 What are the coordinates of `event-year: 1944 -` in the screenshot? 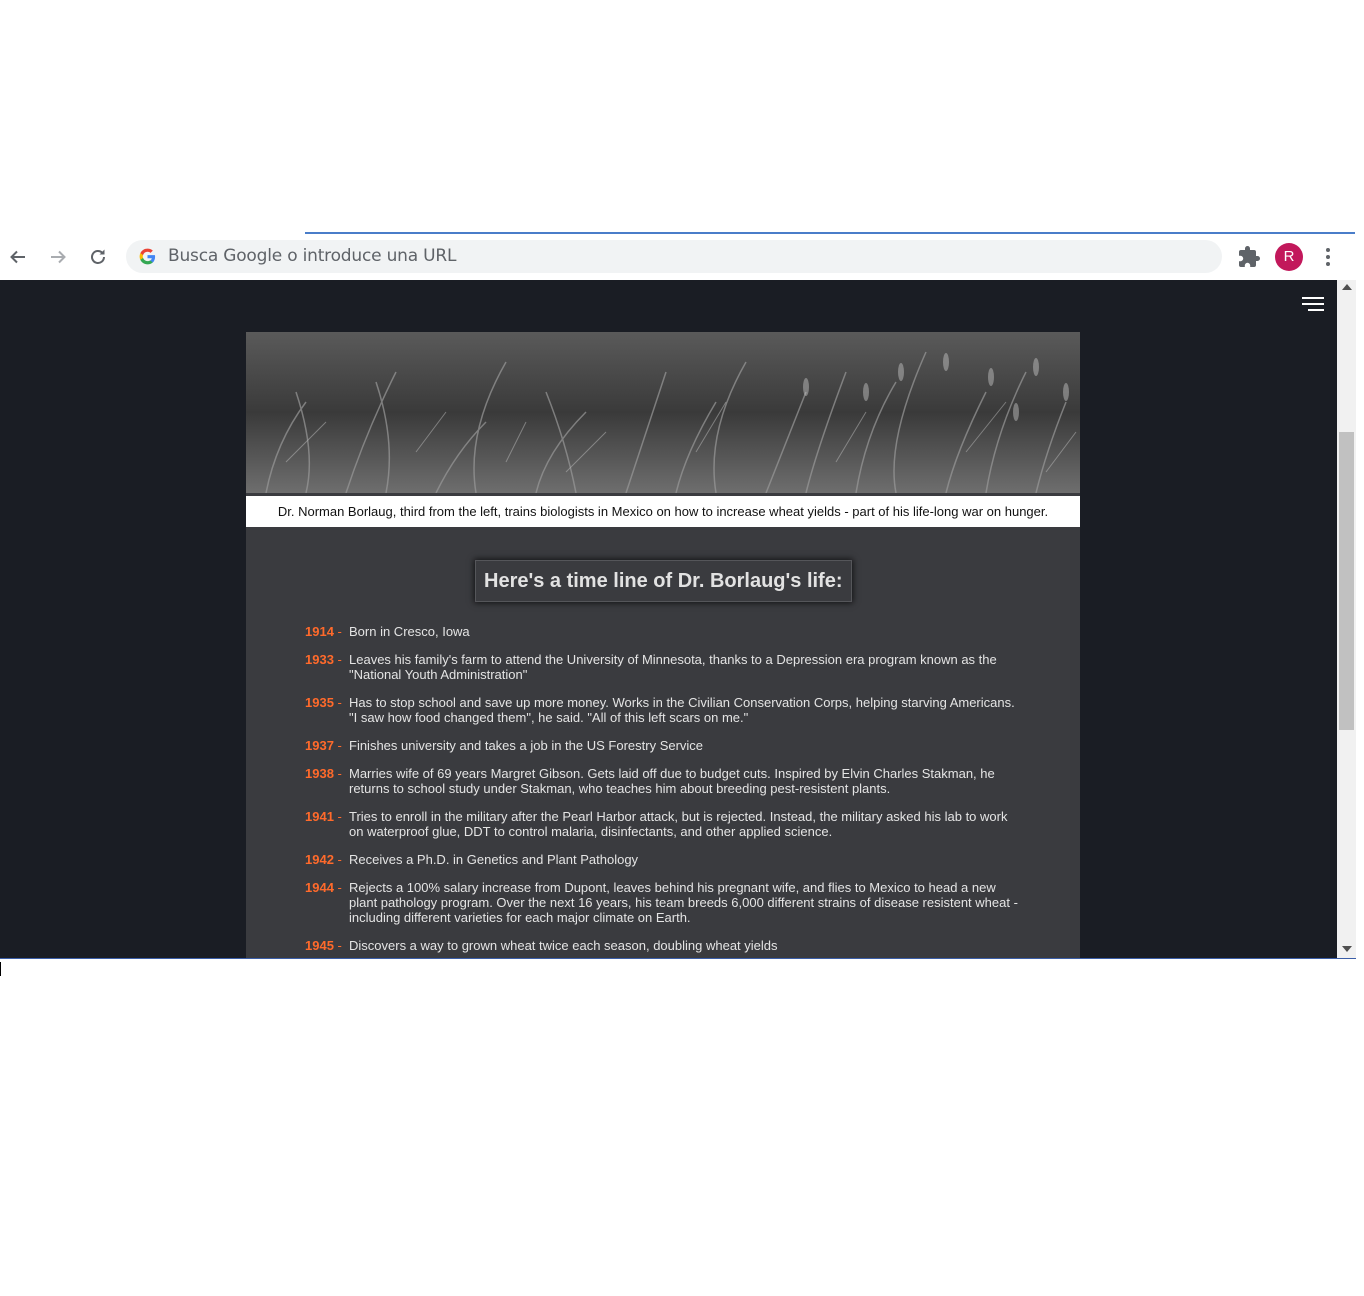 It's located at (327, 902).